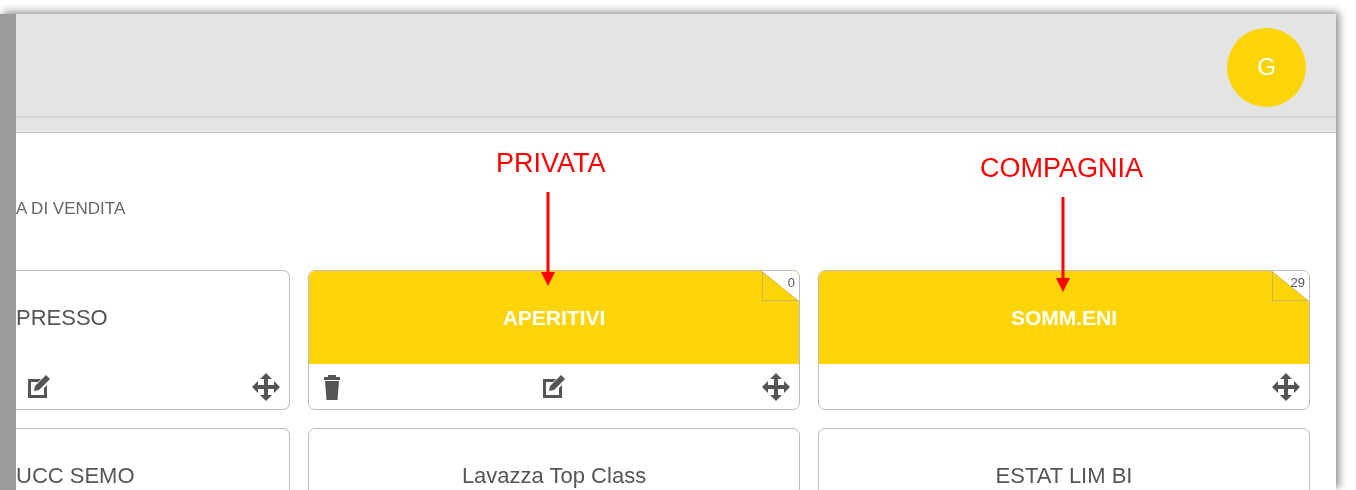 This screenshot has width=1356, height=490. What do you see at coordinates (1061, 168) in the screenshot?
I see `annotation-label: COMPAGNIA` at bounding box center [1061, 168].